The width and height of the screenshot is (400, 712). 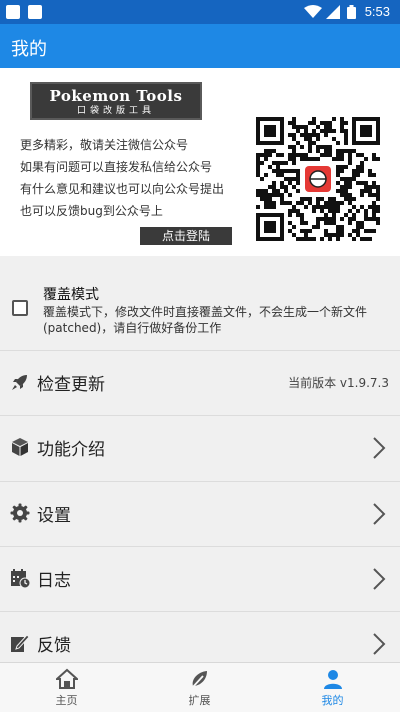 What do you see at coordinates (20, 643) in the screenshot?
I see `edit-icon` at bounding box center [20, 643].